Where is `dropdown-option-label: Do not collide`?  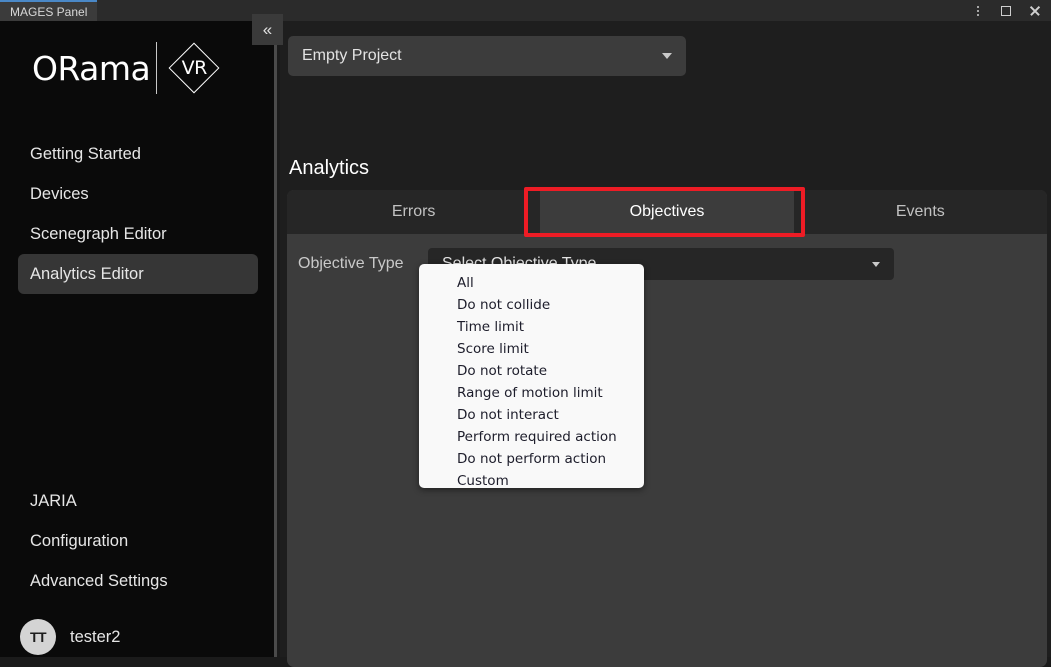 dropdown-option-label: Do not collide is located at coordinates (504, 305).